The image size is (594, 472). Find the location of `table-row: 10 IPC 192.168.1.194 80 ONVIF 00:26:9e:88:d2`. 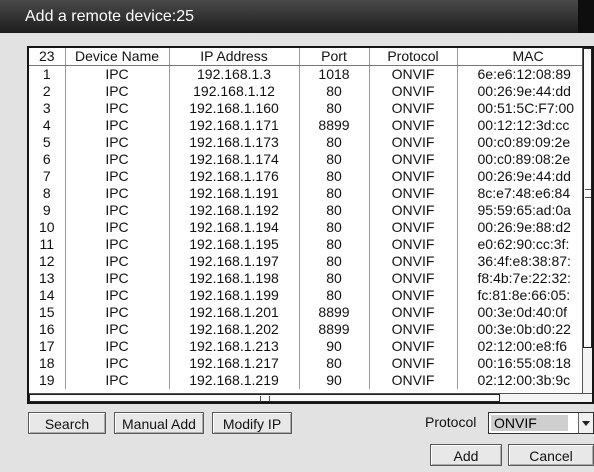

table-row: 10 IPC 192.168.1.194 80 ONVIF 00:26:9e:88:d2 is located at coordinates (310, 227).